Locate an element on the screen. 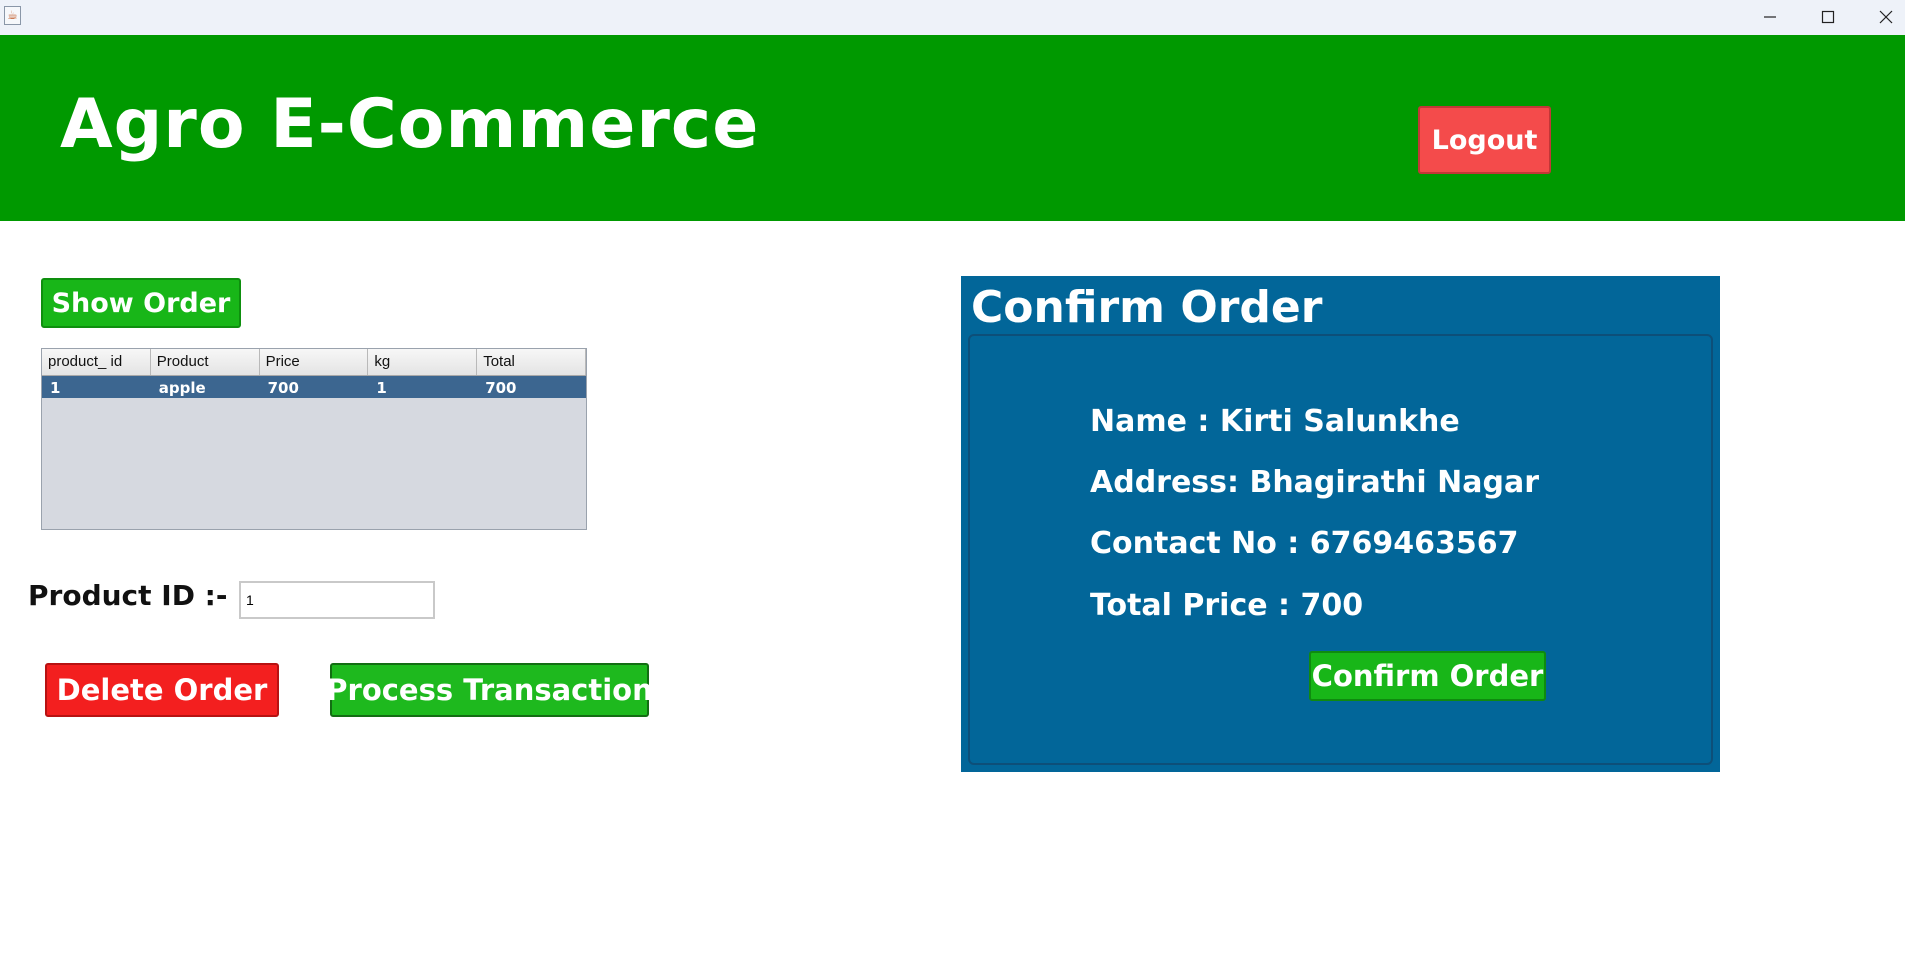 This screenshot has width=1905, height=962. column-header-price: Price is located at coordinates (314, 362).